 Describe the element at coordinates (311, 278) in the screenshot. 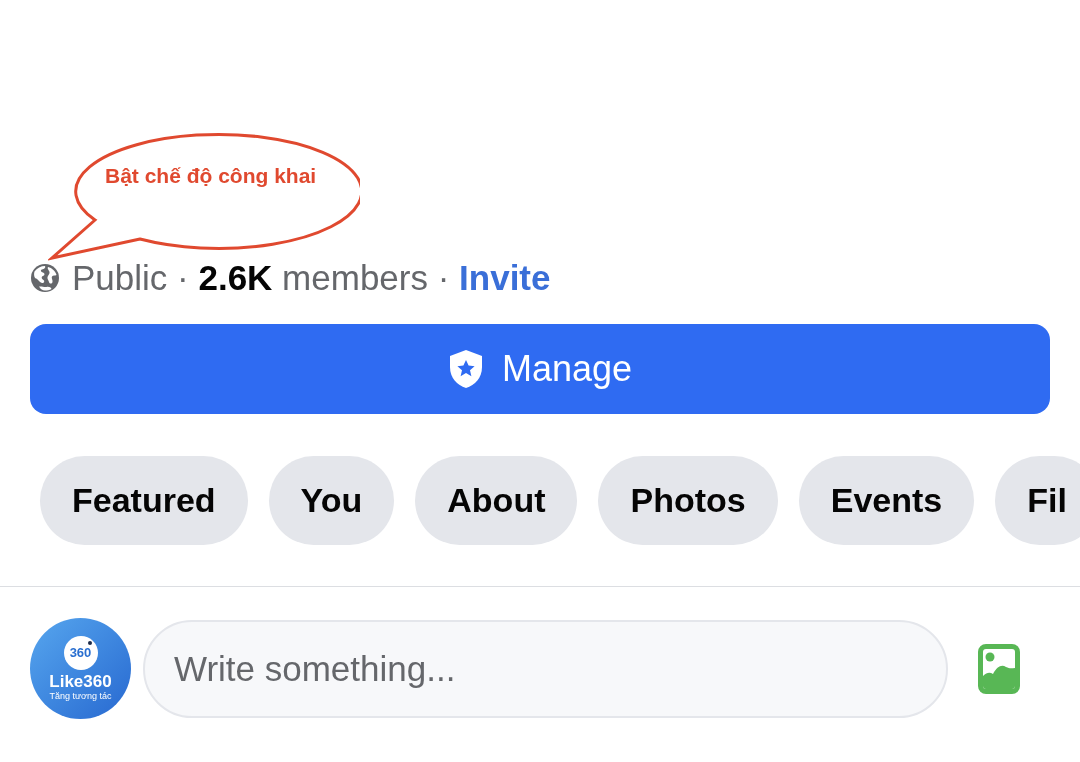

I see `group-info-text: Public · 2.6K members · Invite` at that location.